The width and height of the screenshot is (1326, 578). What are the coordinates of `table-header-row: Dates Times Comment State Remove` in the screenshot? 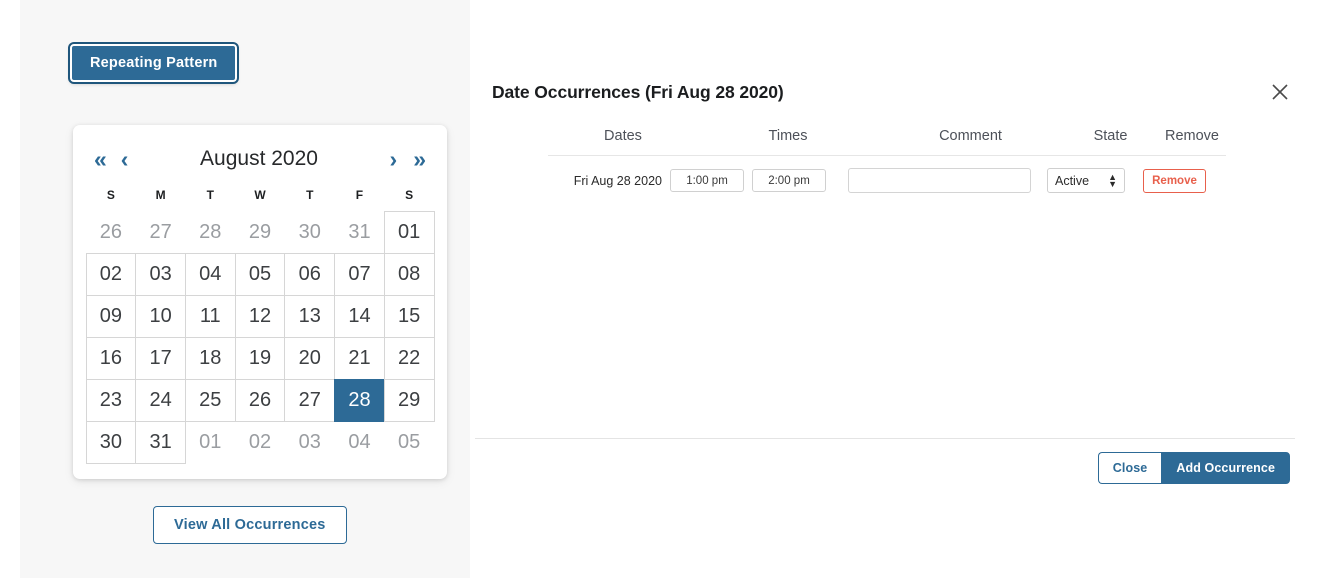 It's located at (887, 141).